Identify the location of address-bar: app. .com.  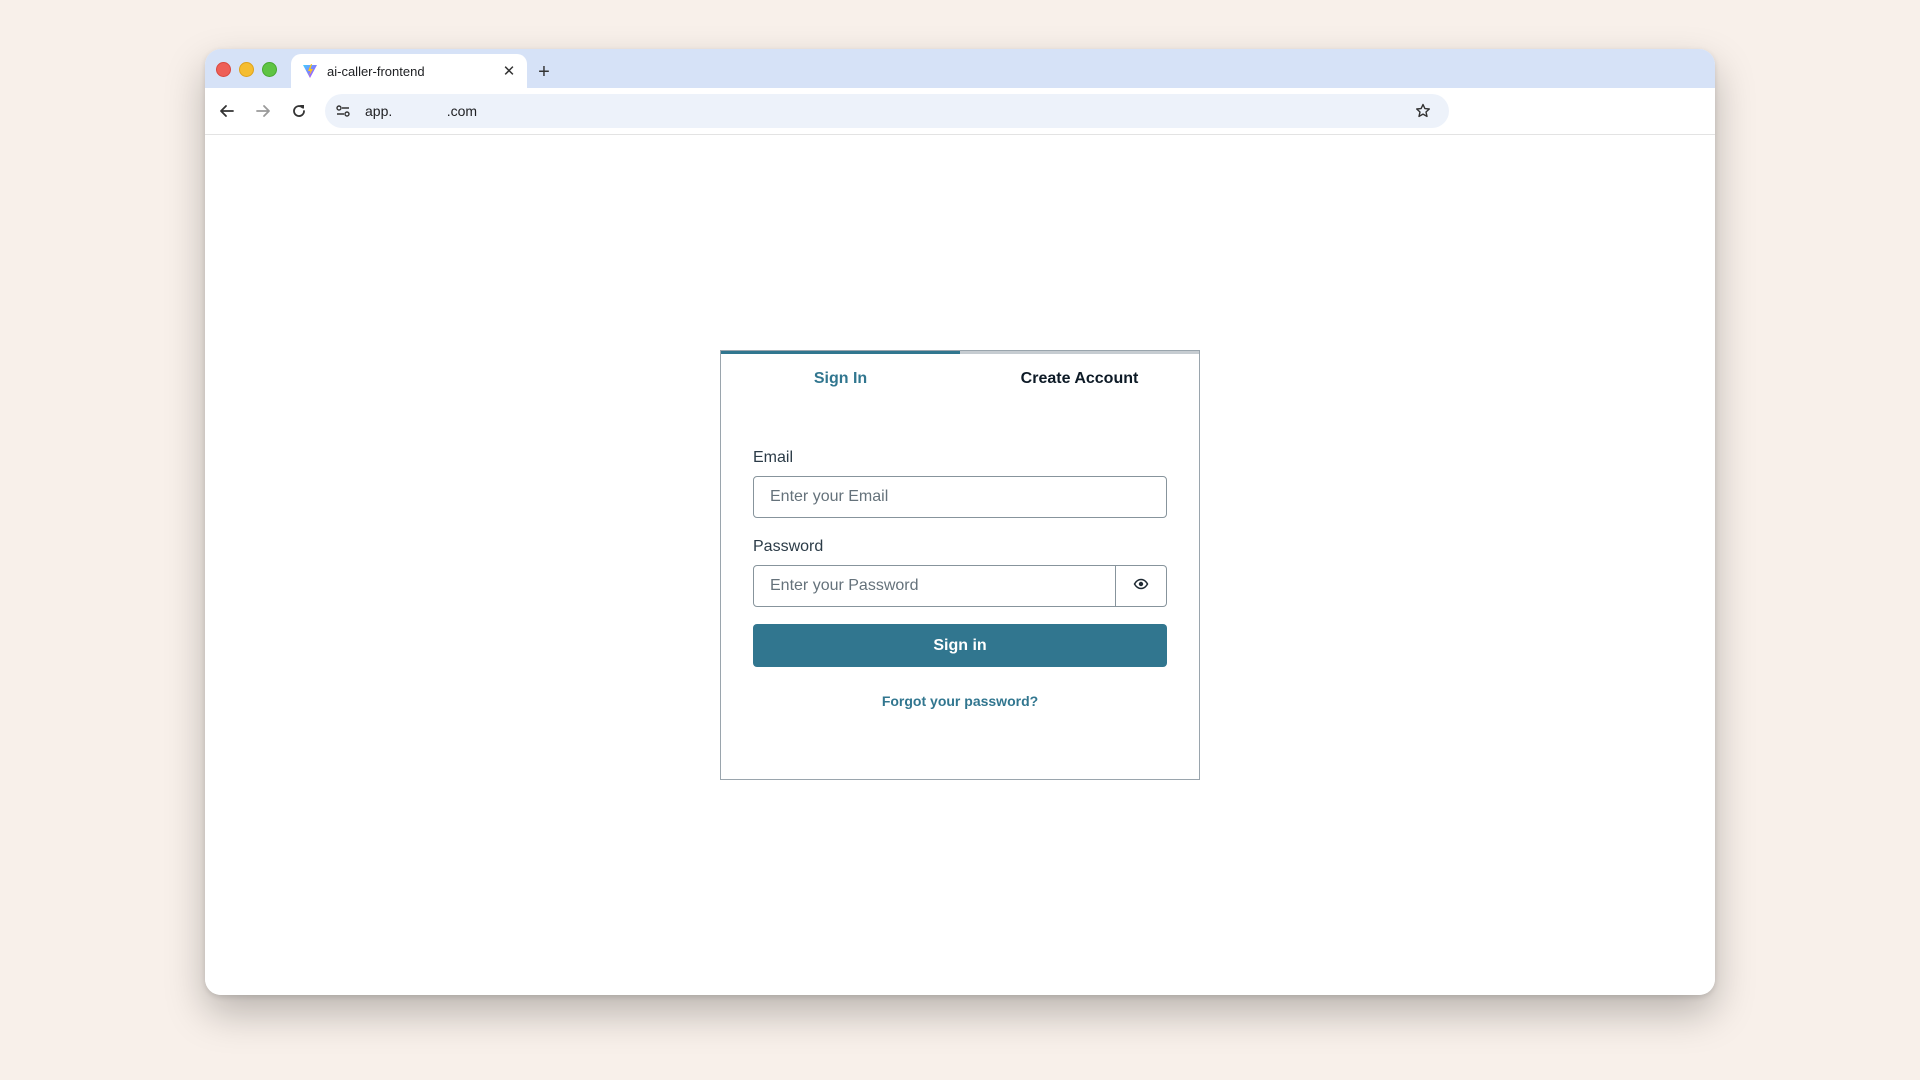
(887, 111).